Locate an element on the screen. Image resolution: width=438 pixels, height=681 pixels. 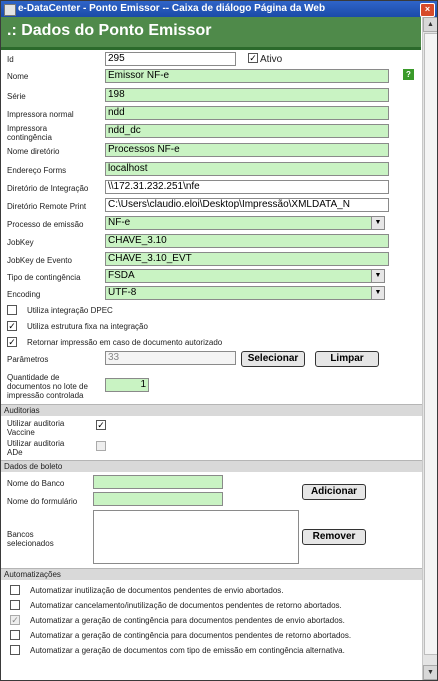
ade-label-1: Utilizar auditoria is located at coordinates (36, 443).